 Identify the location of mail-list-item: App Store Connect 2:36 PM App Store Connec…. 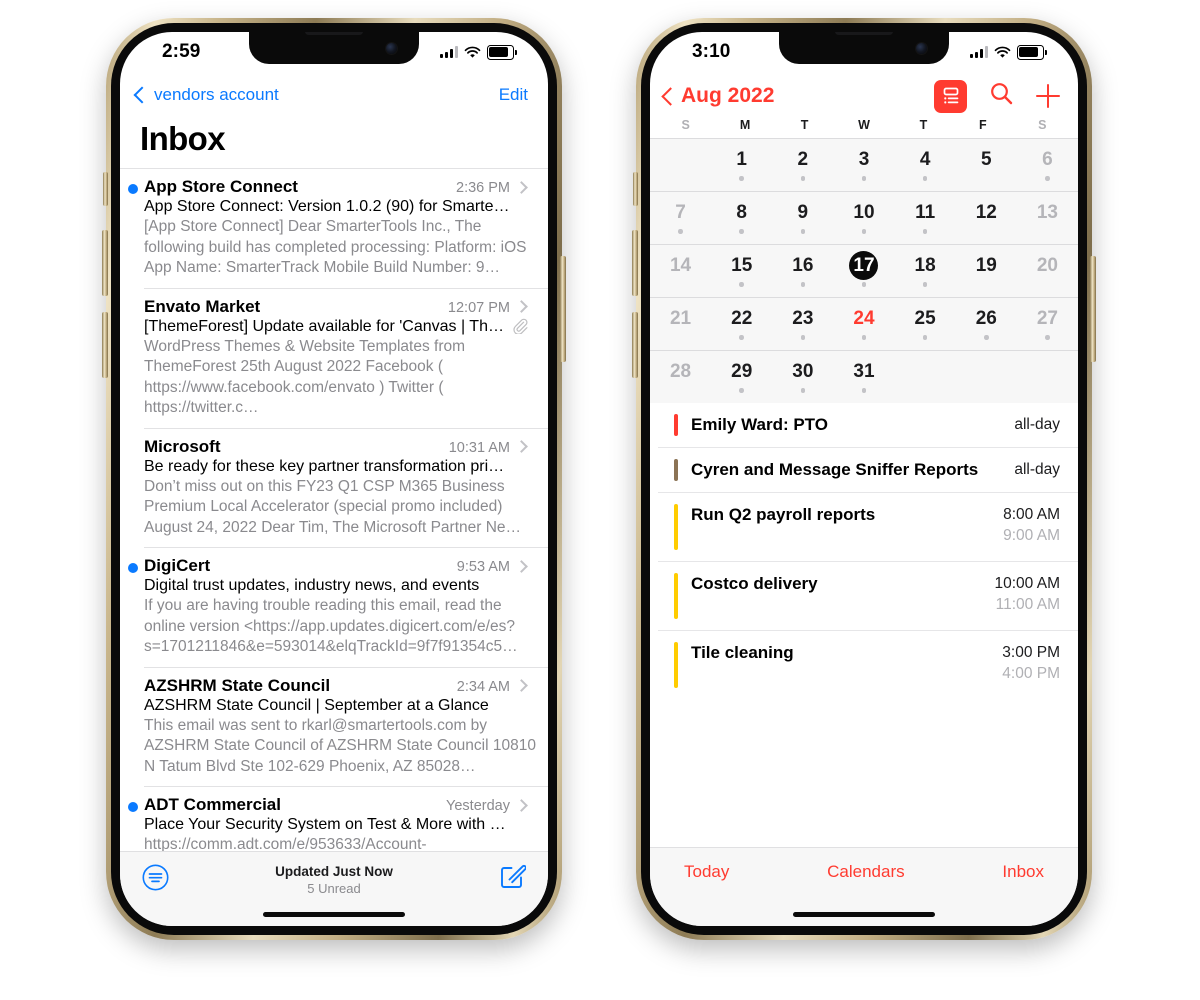
(338, 229).